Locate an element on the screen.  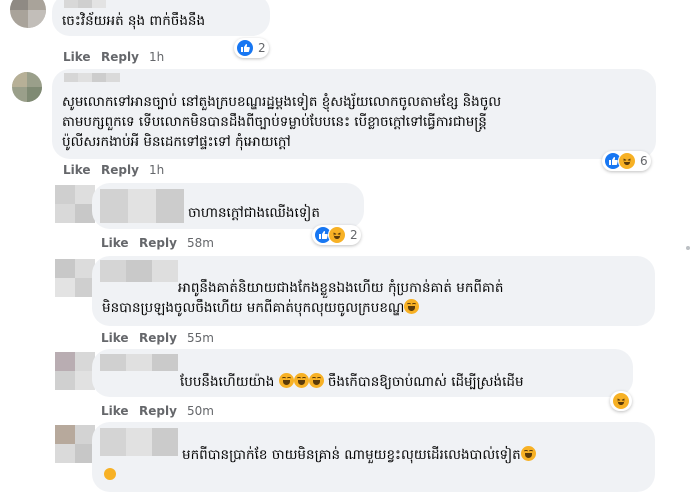
reply-time: 50m is located at coordinates (200, 411).